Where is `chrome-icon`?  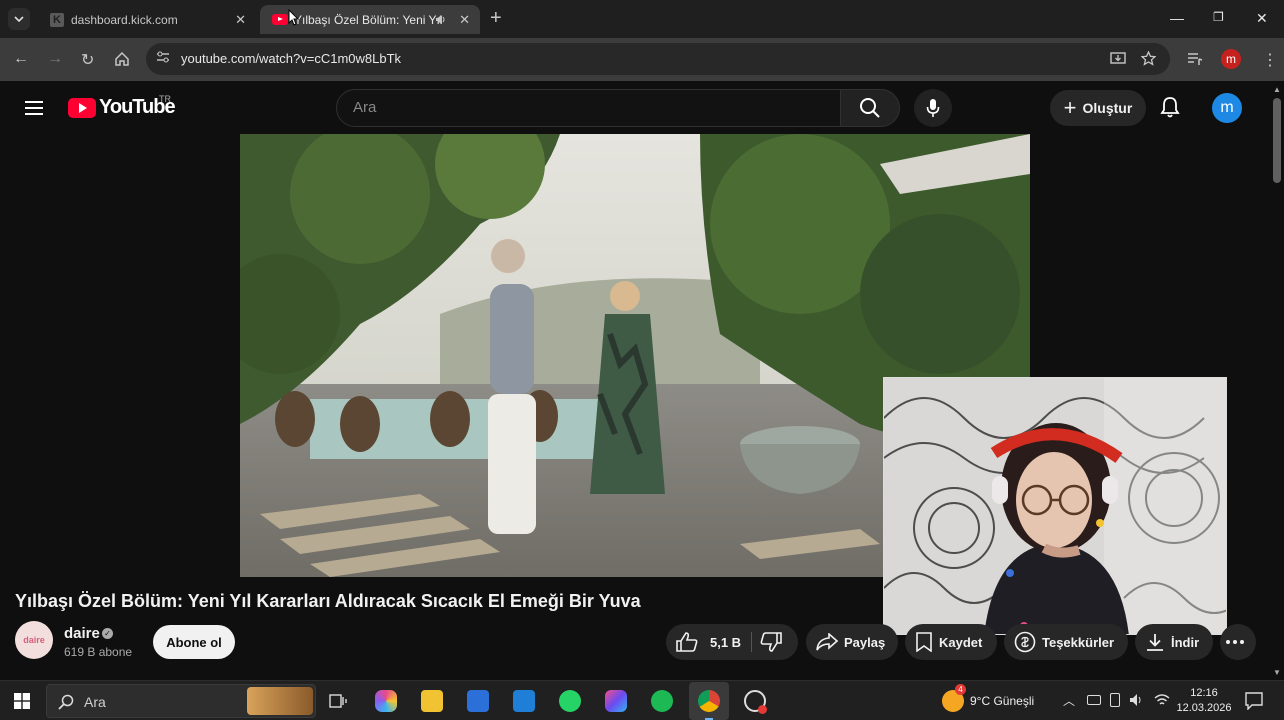
chrome-icon is located at coordinates (709, 701).